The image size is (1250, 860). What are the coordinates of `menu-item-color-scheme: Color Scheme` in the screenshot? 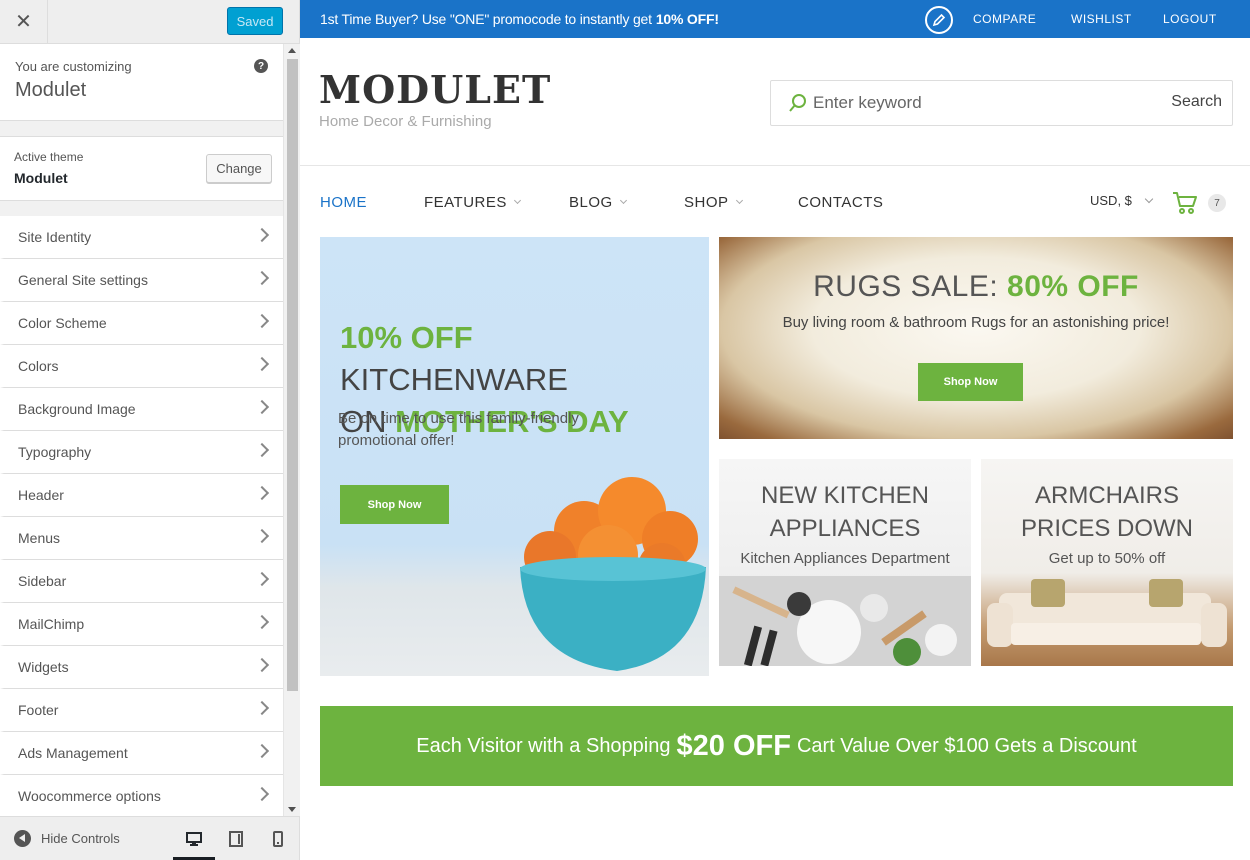 It's located at (141, 323).